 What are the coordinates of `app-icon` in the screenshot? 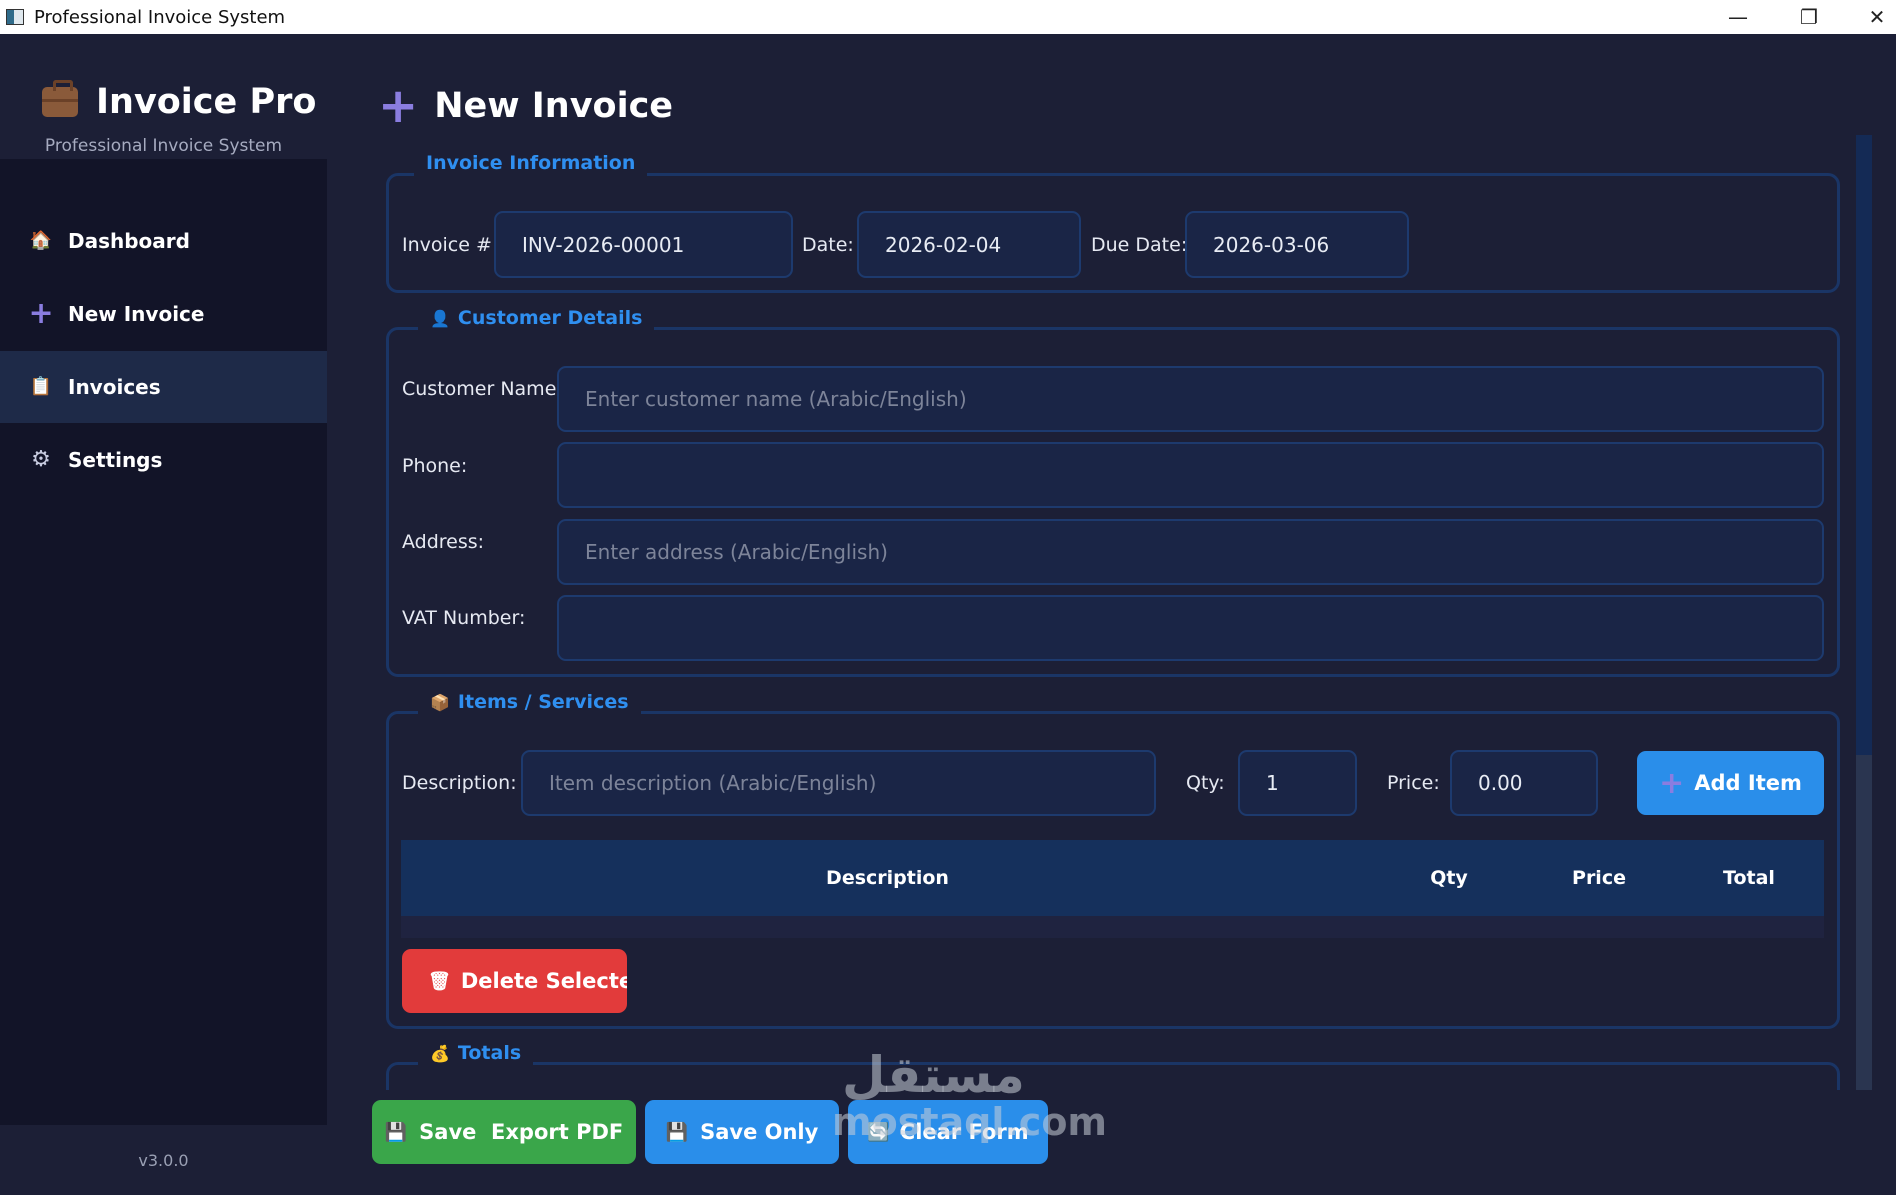 It's located at (15, 17).